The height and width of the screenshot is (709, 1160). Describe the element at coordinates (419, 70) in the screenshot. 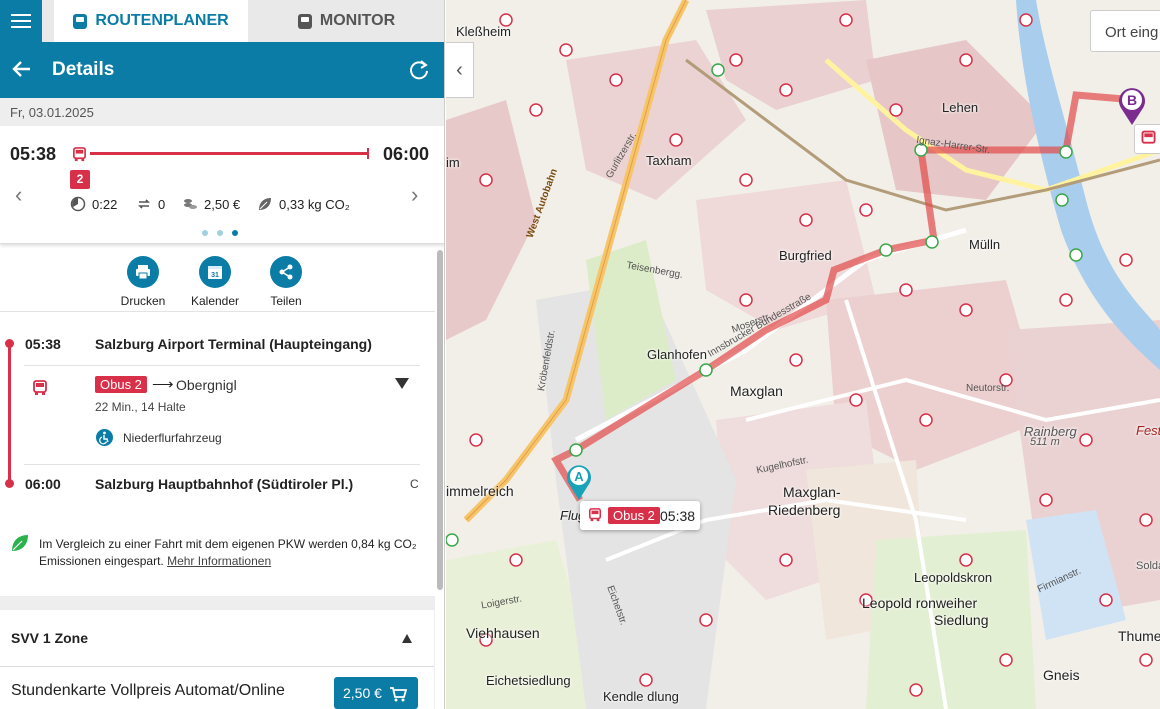

I see `refresh-icon` at that location.